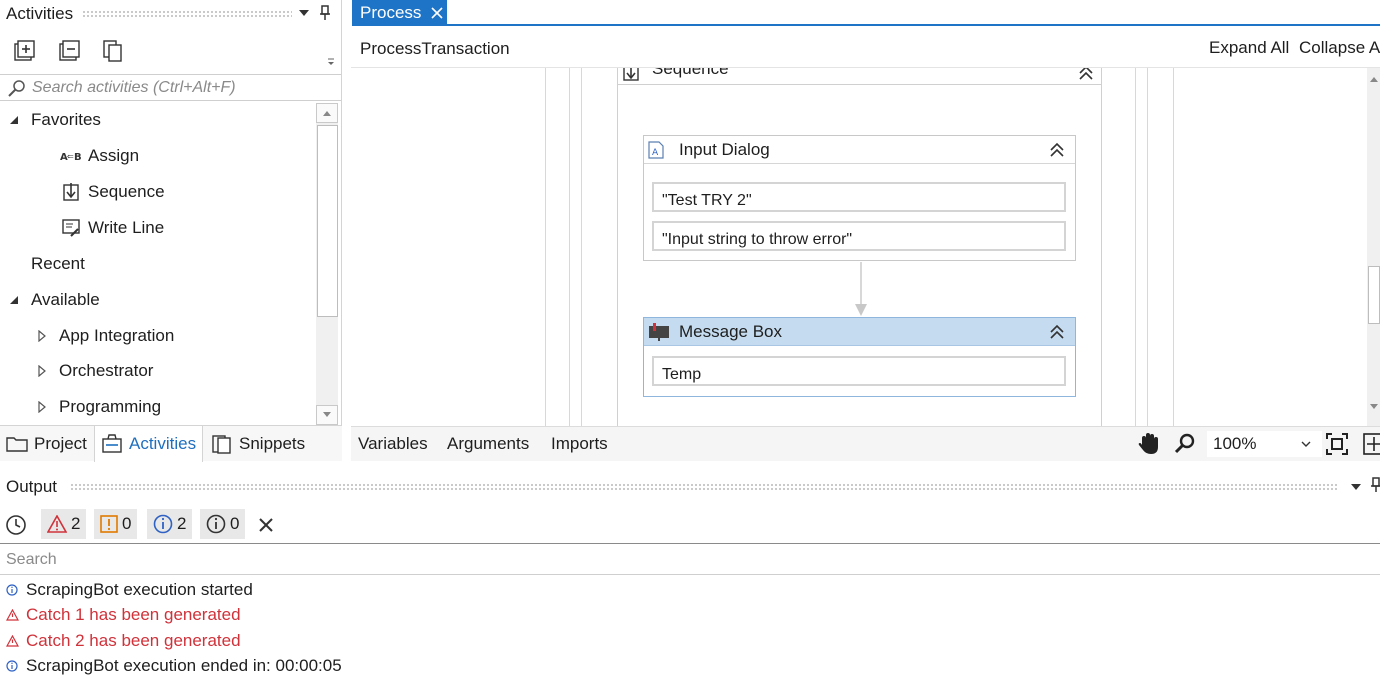  I want to click on log-row: Catch 1 has been generated, so click(123, 615).